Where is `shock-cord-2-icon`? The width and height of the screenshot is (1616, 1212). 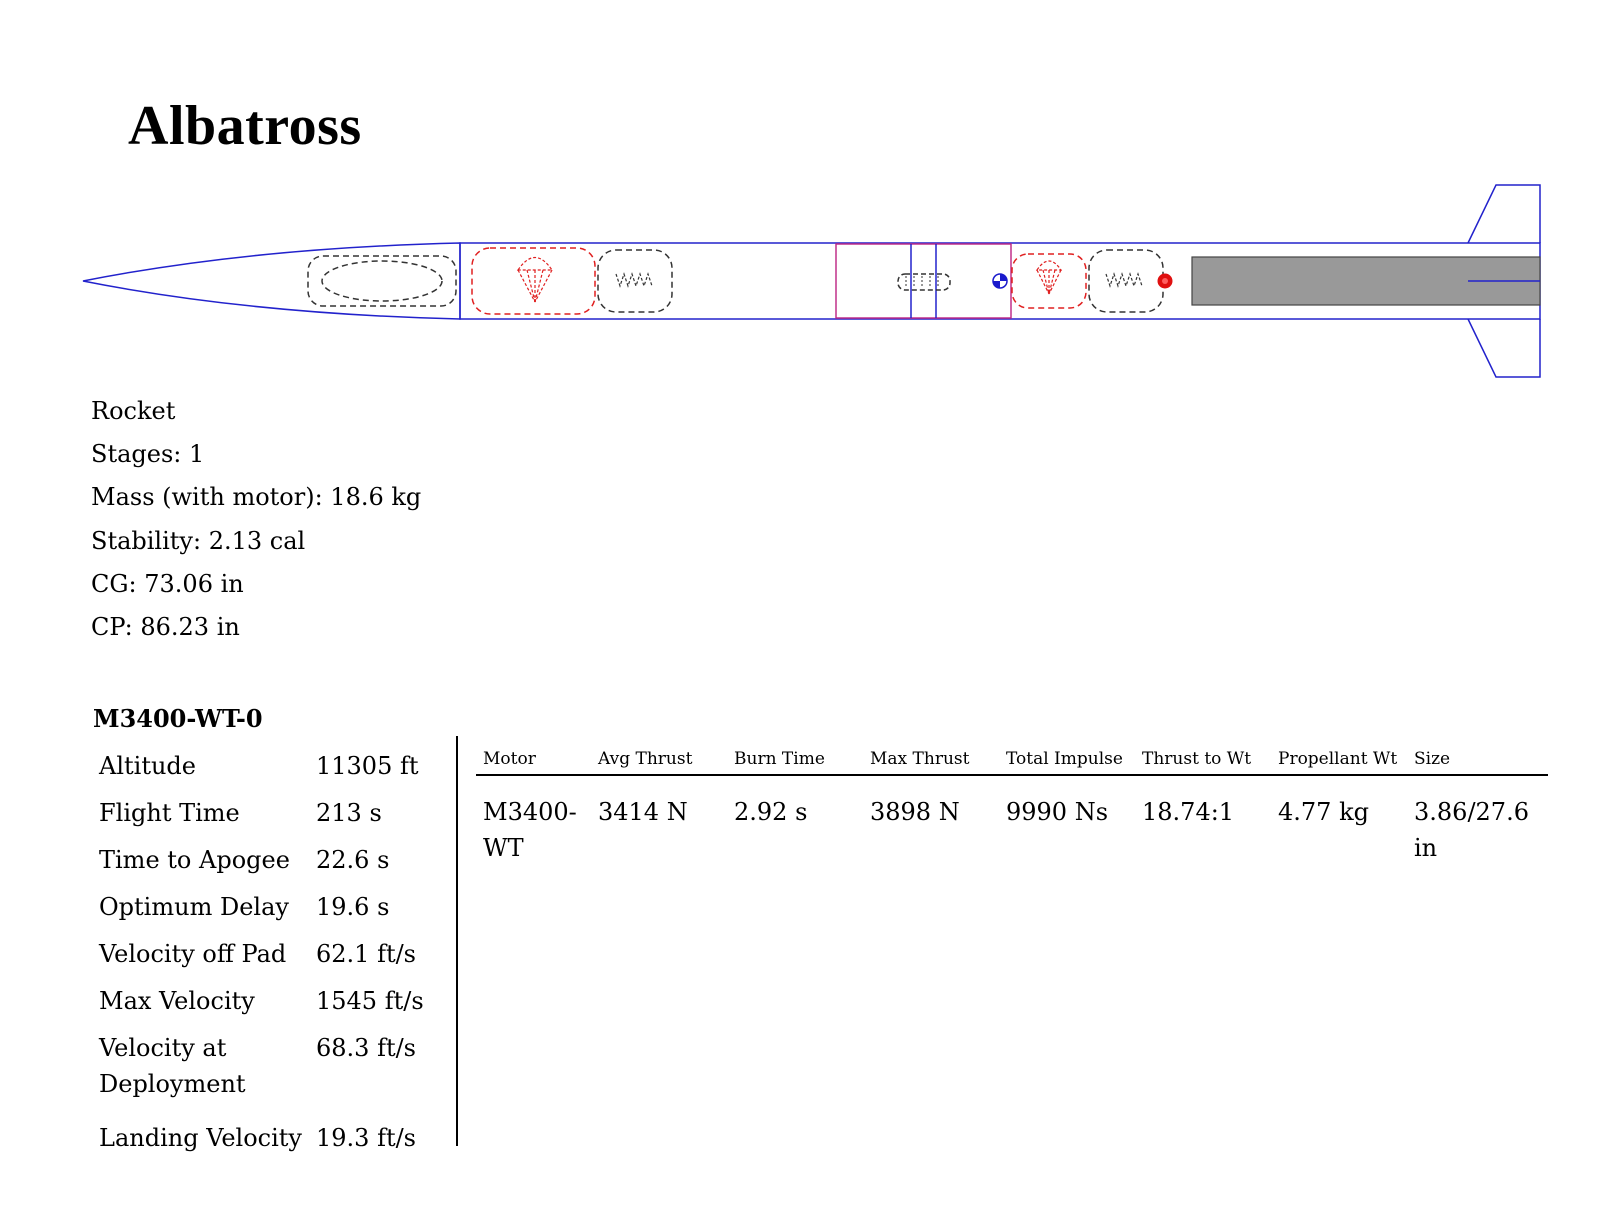 shock-cord-2-icon is located at coordinates (1124, 280).